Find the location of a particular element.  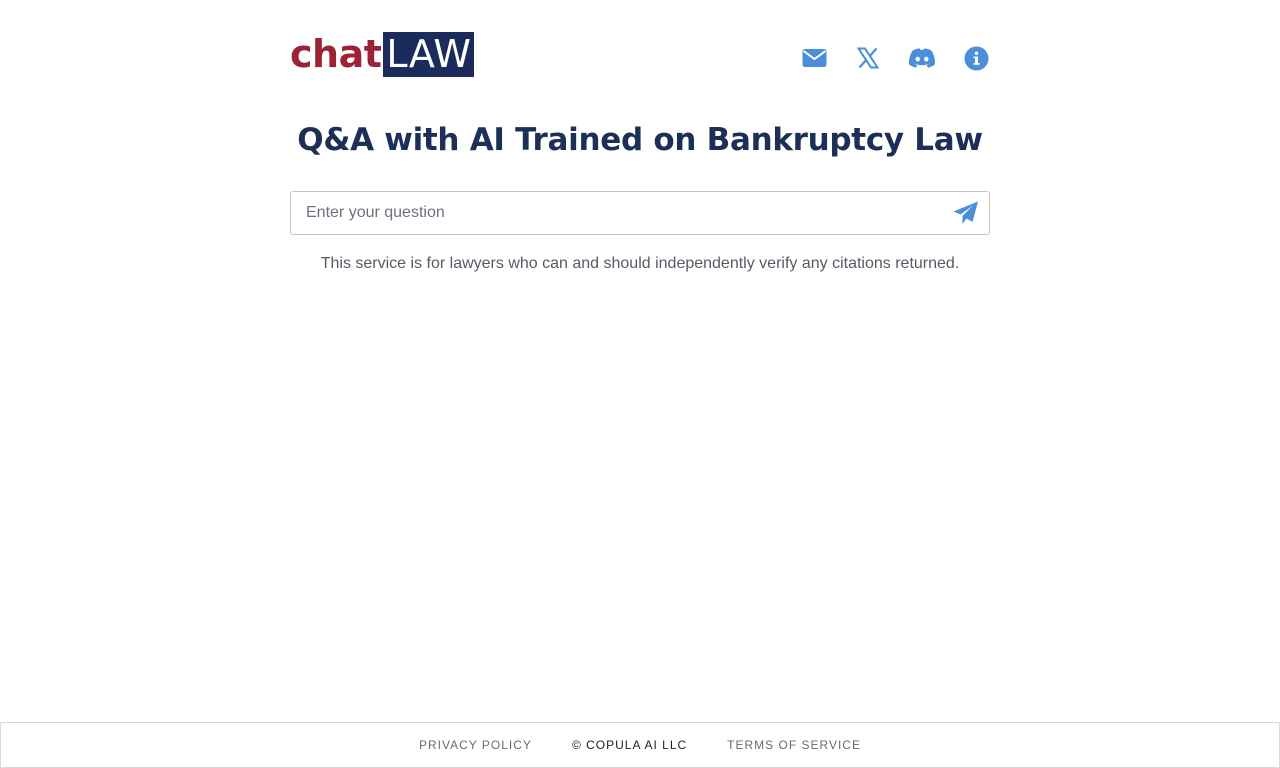

logo: chat LAW is located at coordinates (382, 54).